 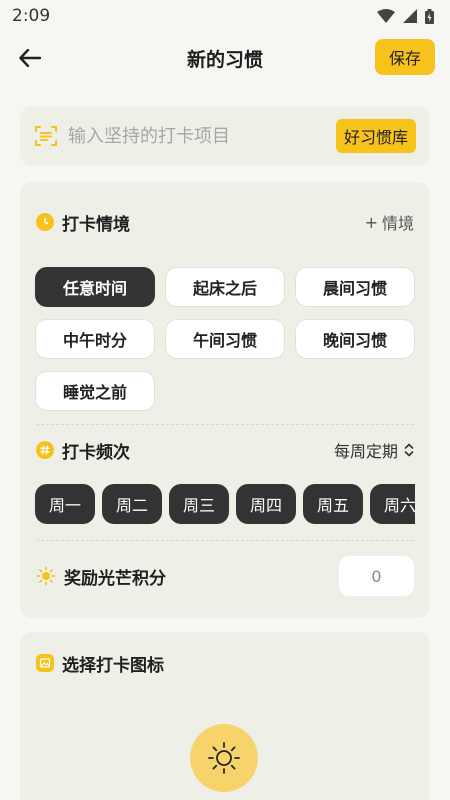 What do you see at coordinates (95, 339) in the screenshot?
I see `context-option: 中午时分` at bounding box center [95, 339].